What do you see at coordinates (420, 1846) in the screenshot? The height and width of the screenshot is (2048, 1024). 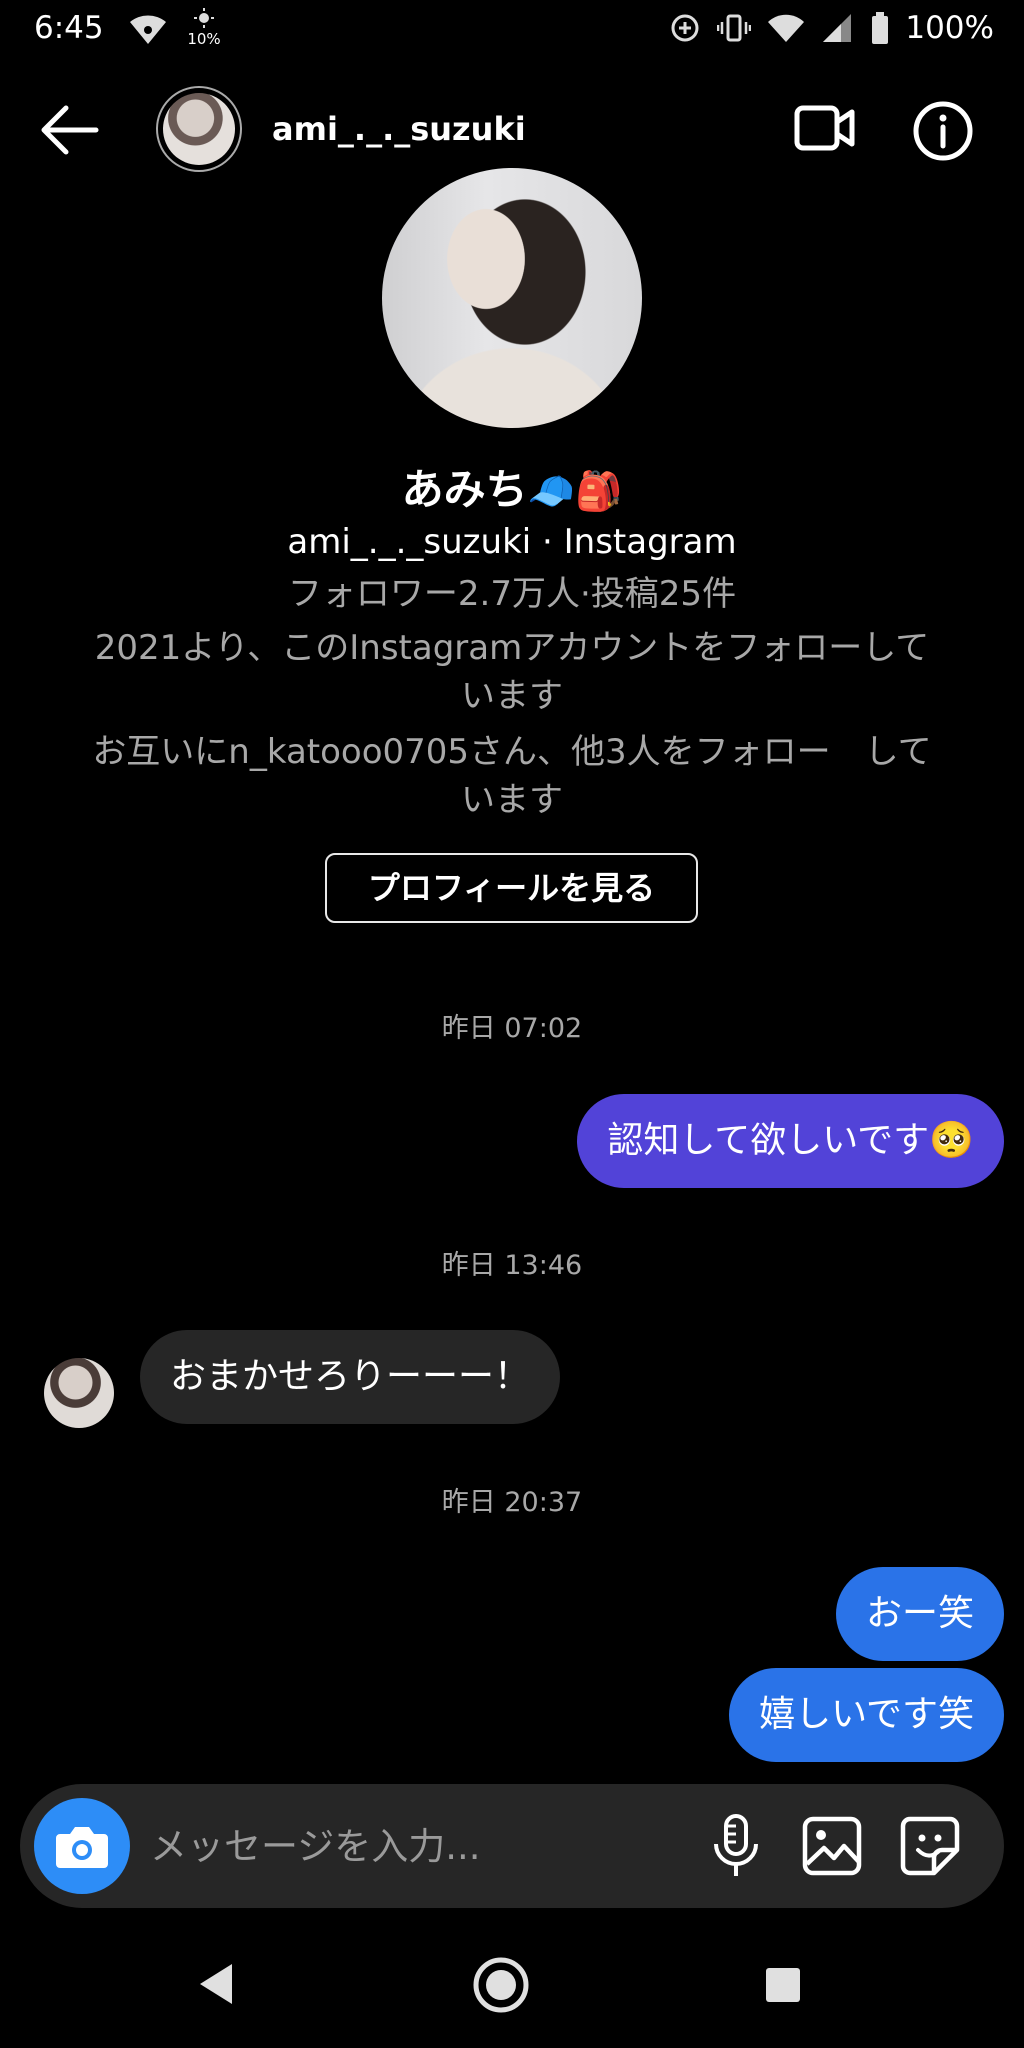 I see `message-input` at bounding box center [420, 1846].